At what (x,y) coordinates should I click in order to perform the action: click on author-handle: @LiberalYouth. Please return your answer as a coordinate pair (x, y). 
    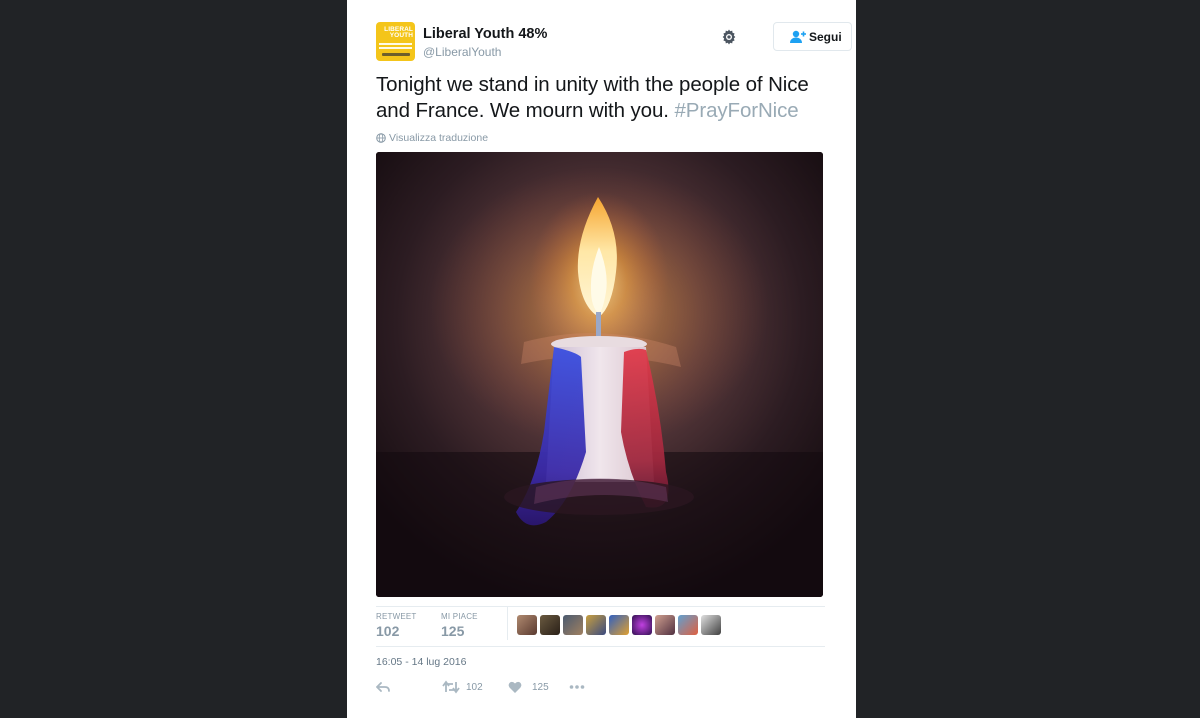
    Looking at the image, I should click on (462, 52).